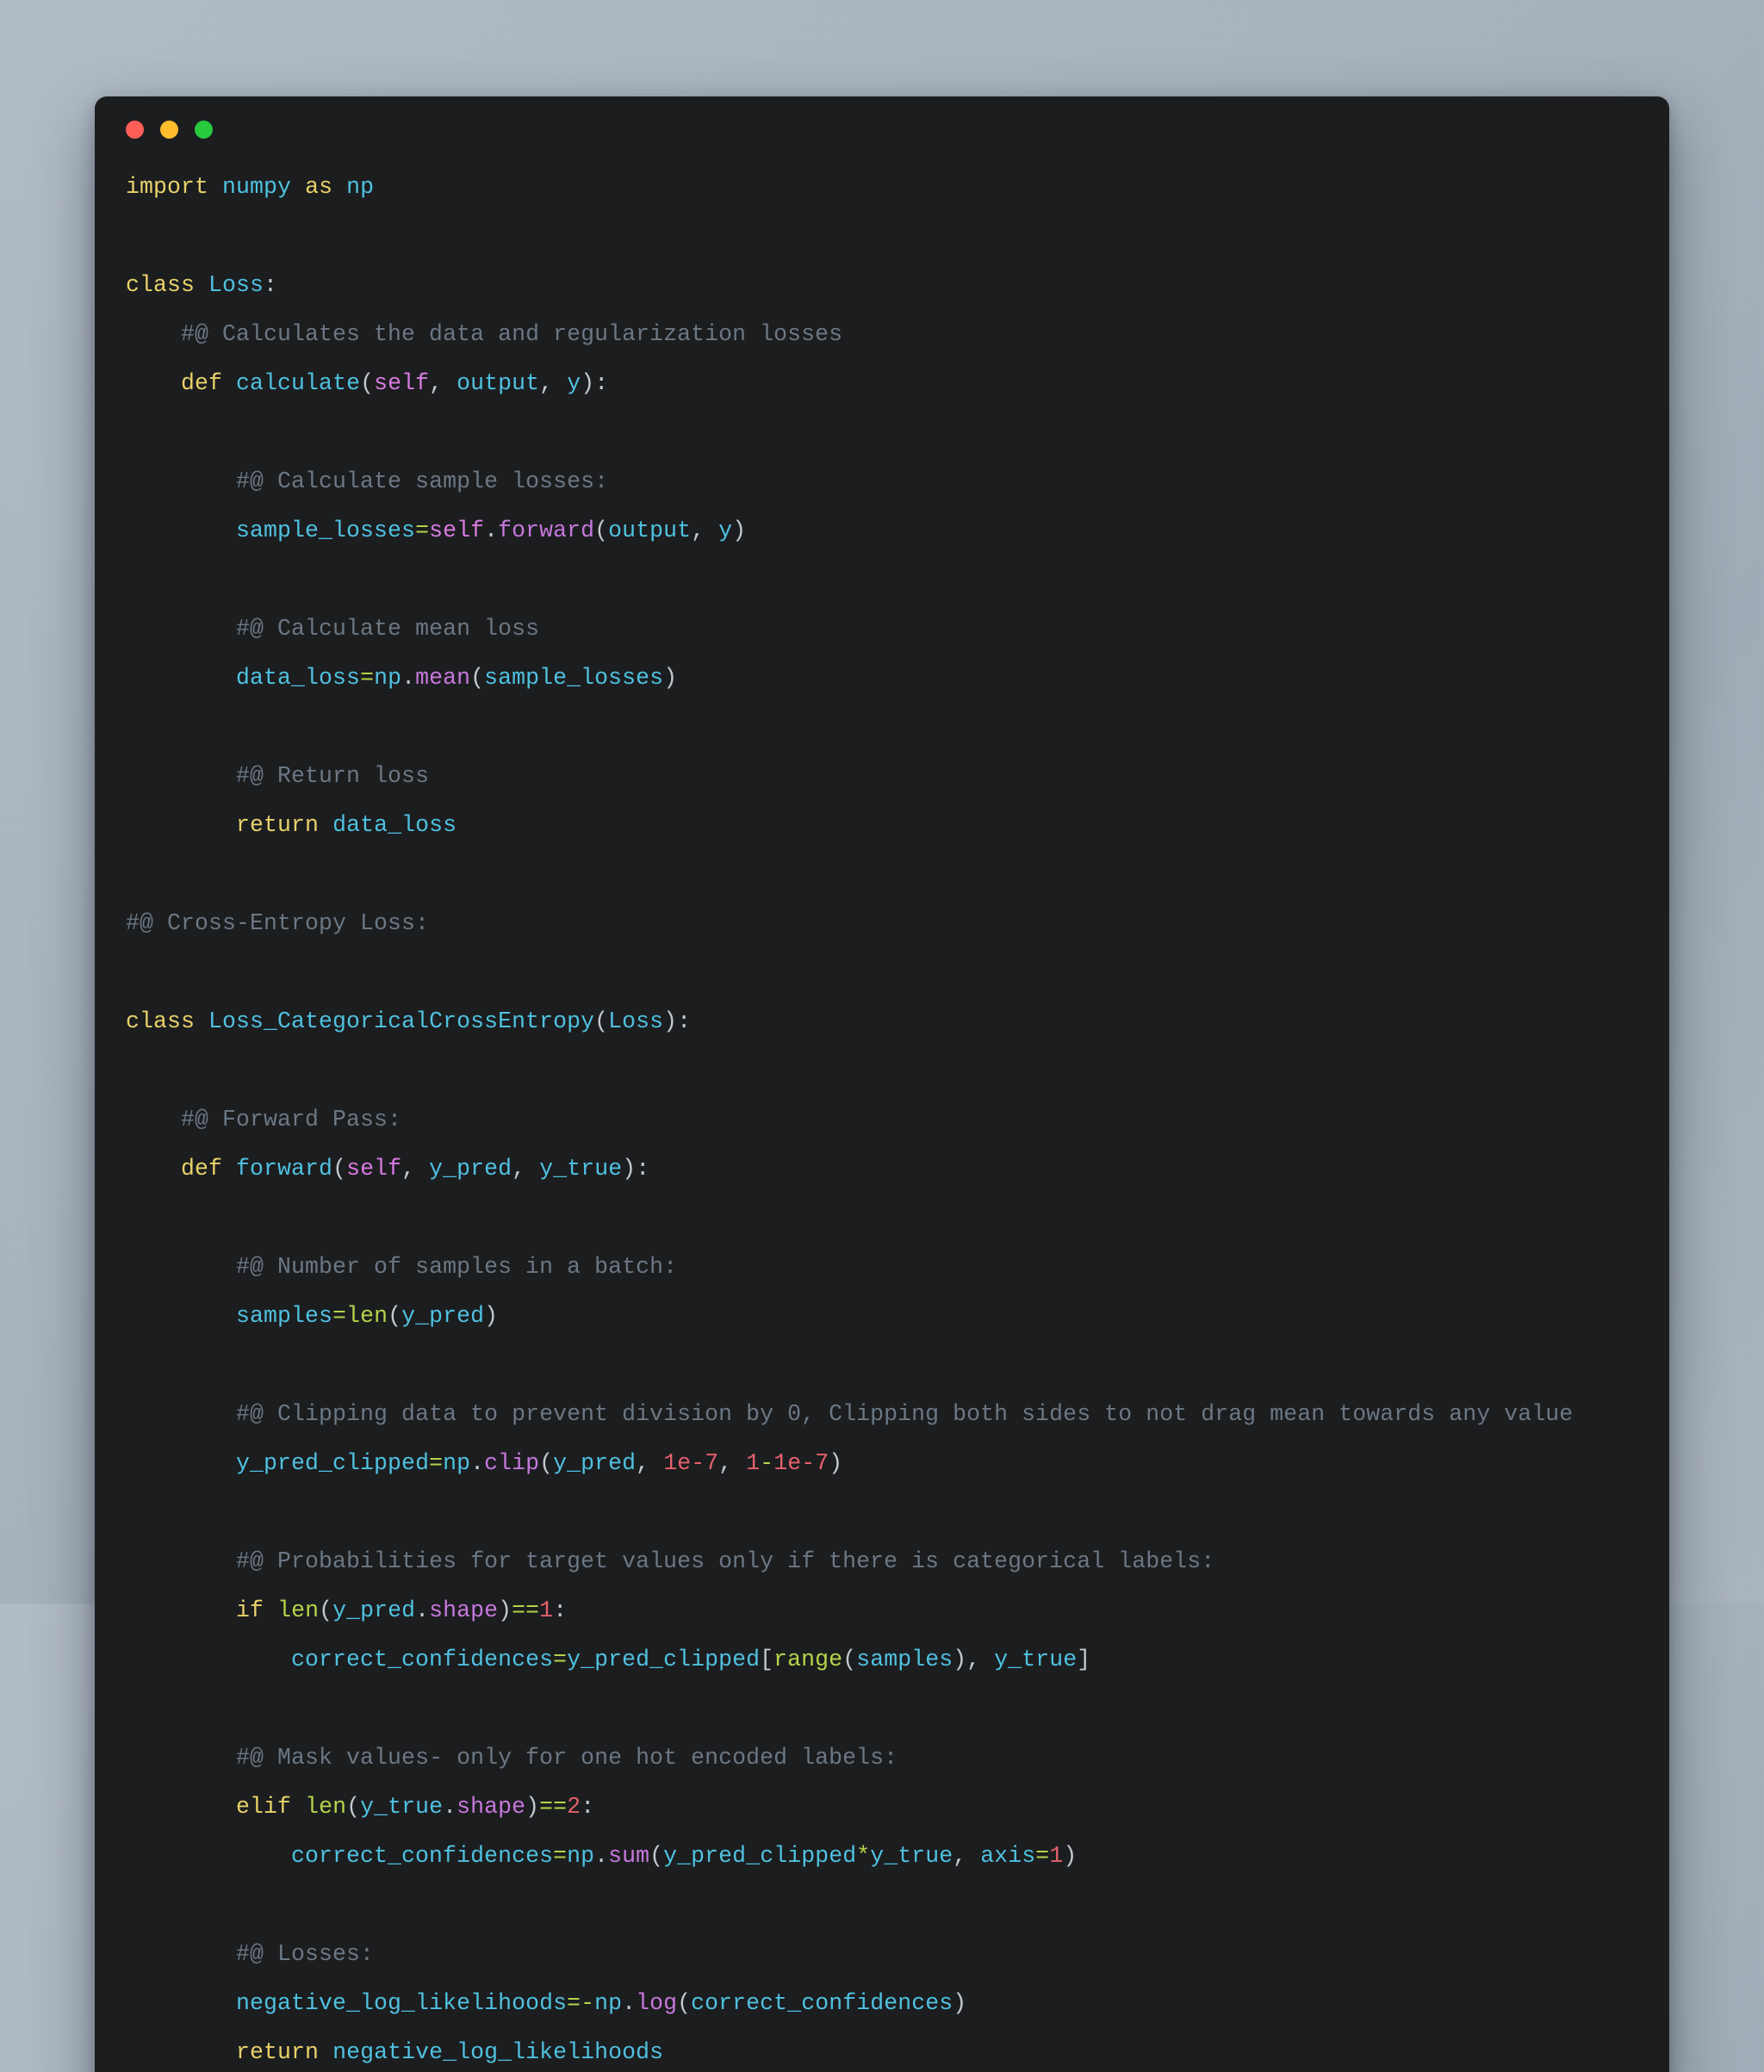 This screenshot has height=2072, width=1764. What do you see at coordinates (169, 129) in the screenshot?
I see `minimize-window-button` at bounding box center [169, 129].